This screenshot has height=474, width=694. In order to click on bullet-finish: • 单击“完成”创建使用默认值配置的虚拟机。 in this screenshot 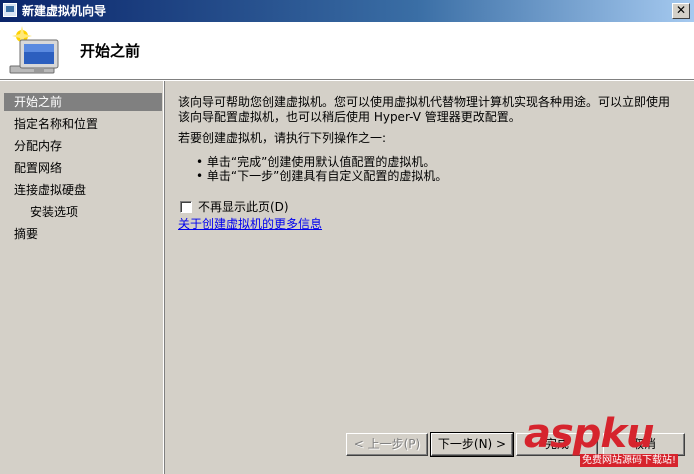, I will do `click(316, 162)`.